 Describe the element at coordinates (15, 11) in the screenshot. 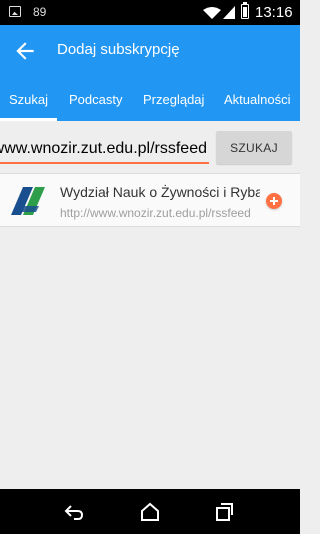

I see `image-icon` at that location.